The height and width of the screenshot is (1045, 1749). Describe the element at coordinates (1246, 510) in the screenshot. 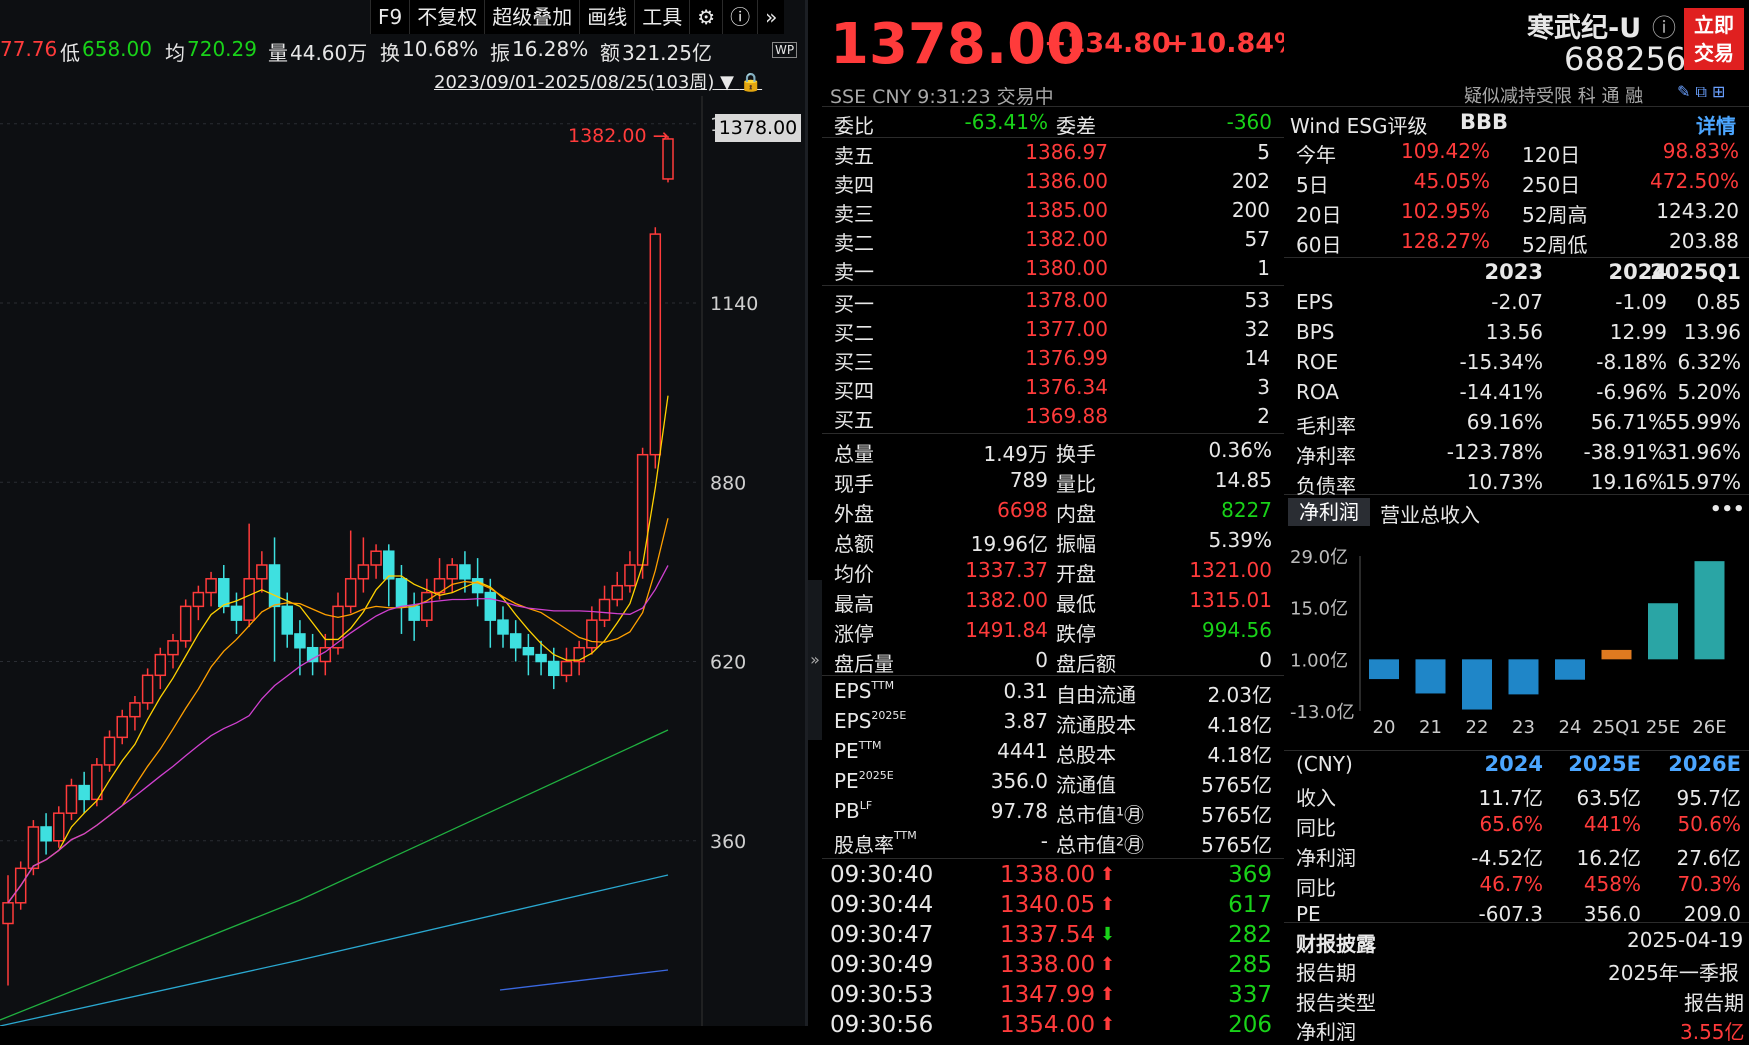

I see `stat-row-value2: 8227` at that location.